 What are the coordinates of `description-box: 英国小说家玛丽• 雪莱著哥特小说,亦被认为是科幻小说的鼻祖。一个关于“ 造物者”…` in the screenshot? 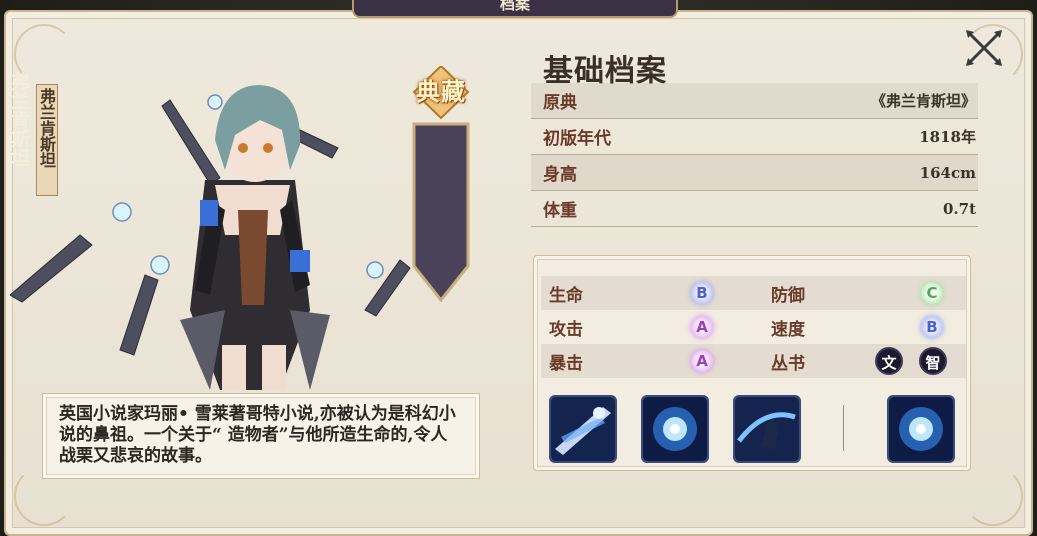 It's located at (261, 436).